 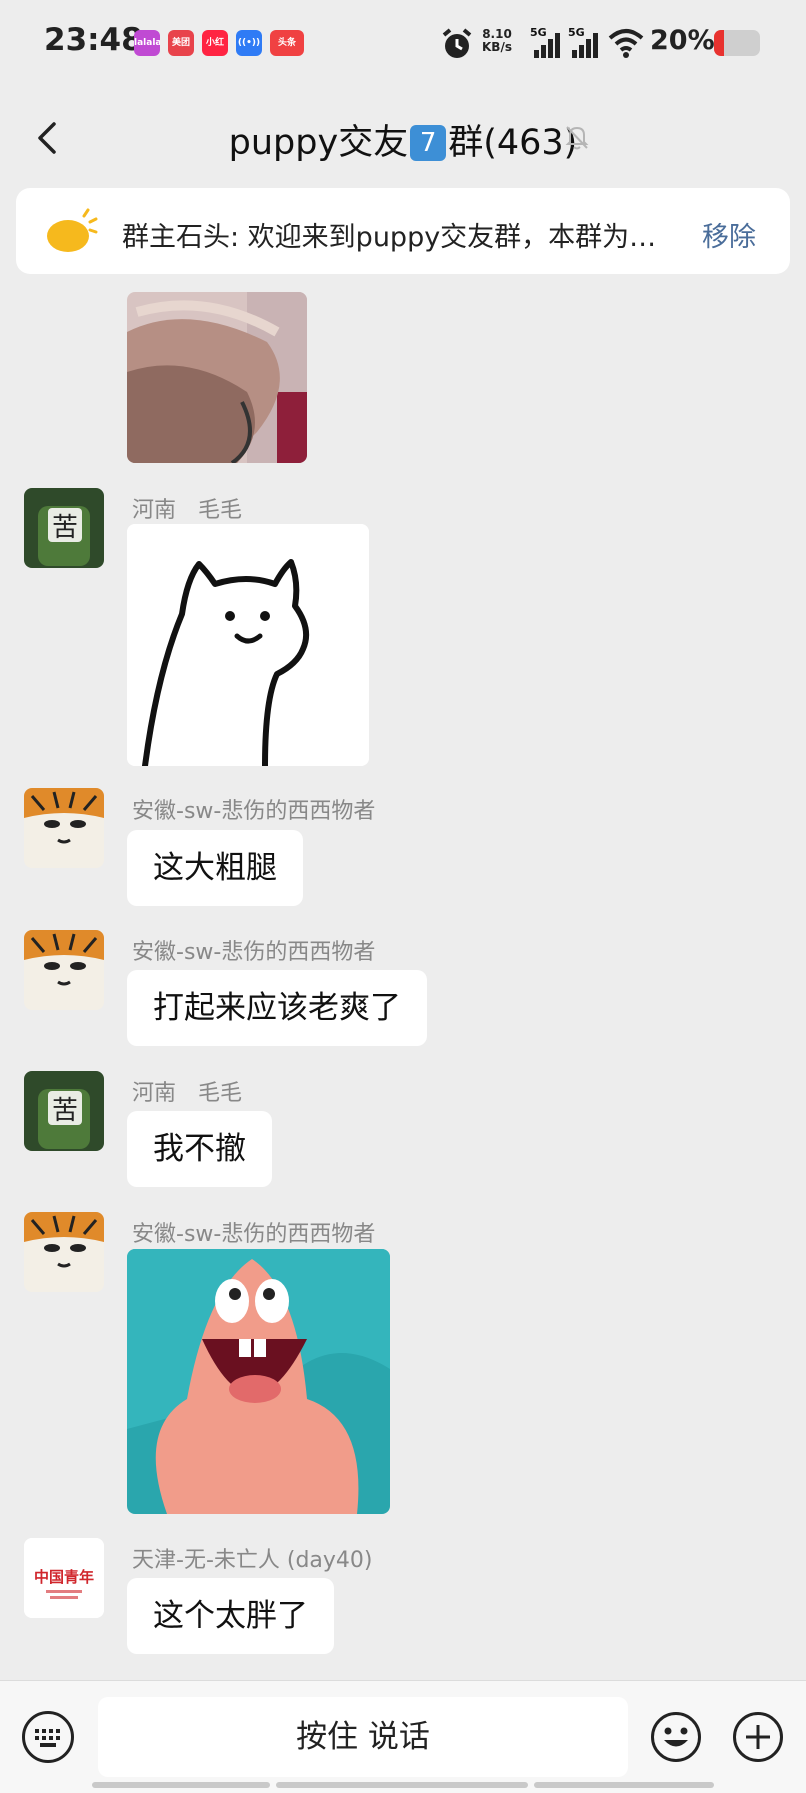 I want to click on cat-doodle-sticker, so click(x=248, y=645).